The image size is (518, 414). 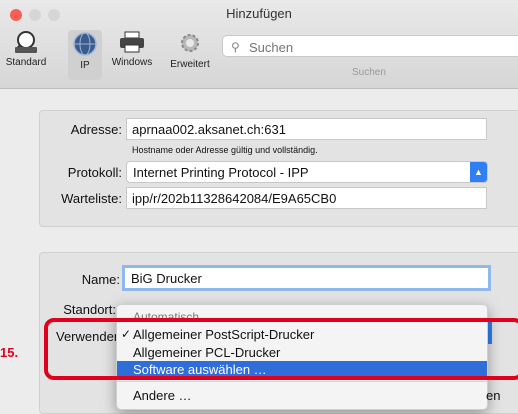 I want to click on add-button-partial: en, so click(x=493, y=395).